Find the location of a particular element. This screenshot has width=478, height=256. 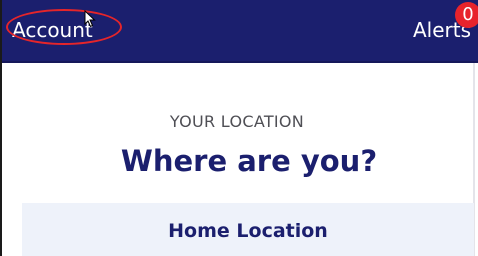

header-divider is located at coordinates (240, 62).